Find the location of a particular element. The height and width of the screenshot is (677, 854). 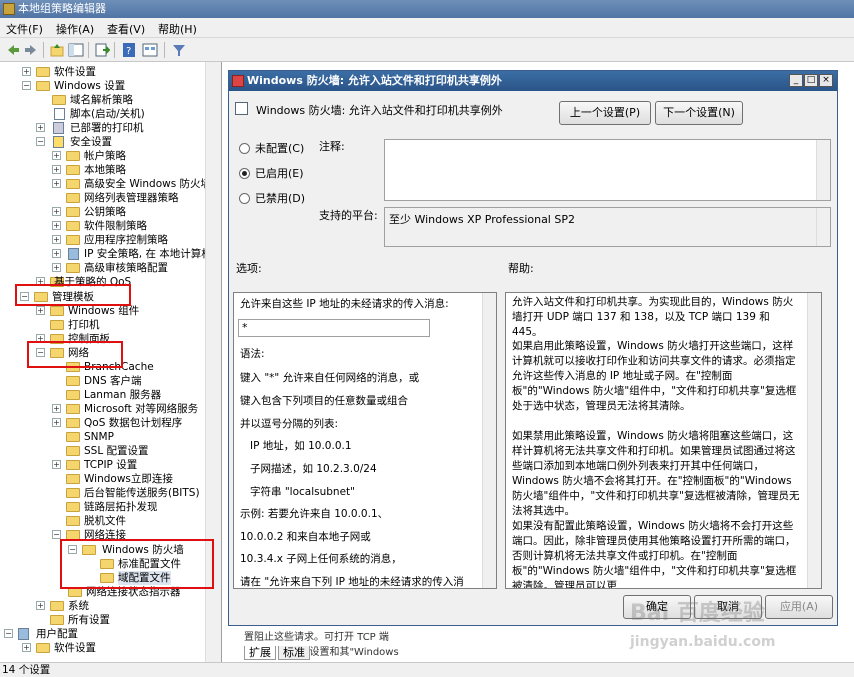

tree-item: Windows立即连接 is located at coordinates (136, 479).